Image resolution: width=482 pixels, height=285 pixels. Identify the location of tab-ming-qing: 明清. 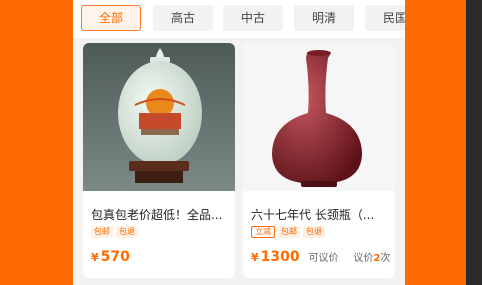
(324, 18).